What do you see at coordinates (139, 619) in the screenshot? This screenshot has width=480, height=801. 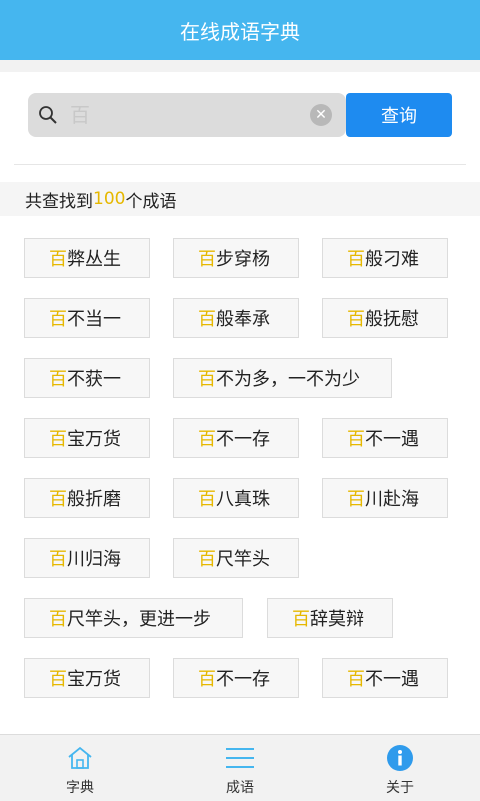 I see `idiom-rest: 尺竿头，更进一步` at bounding box center [139, 619].